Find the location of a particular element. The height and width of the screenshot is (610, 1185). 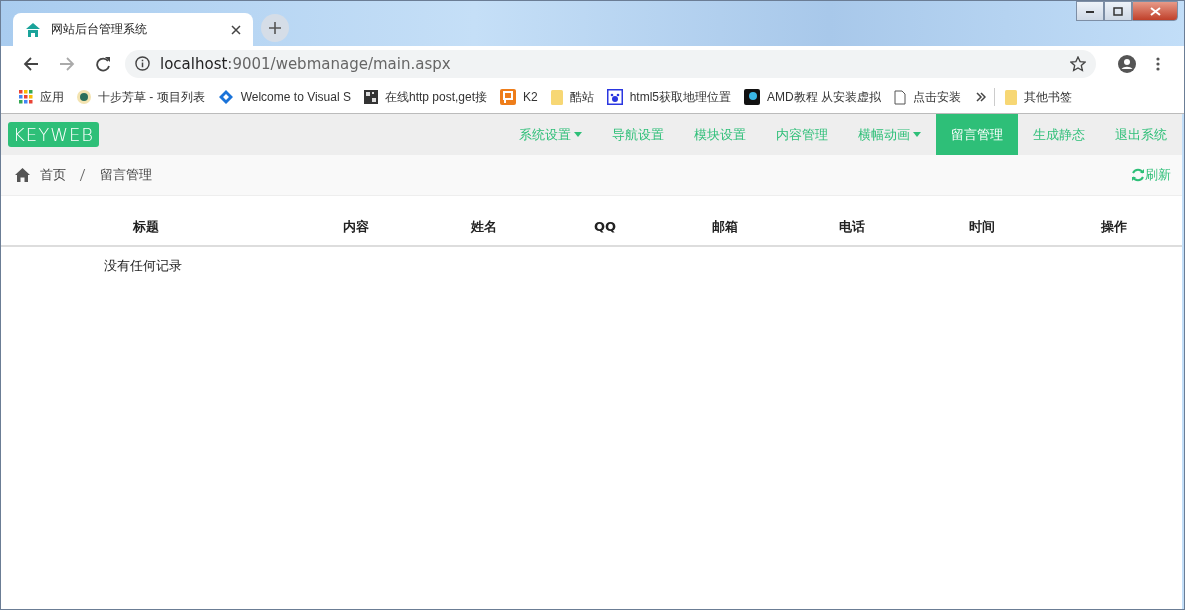

column-header: 电话 is located at coordinates (852, 226).